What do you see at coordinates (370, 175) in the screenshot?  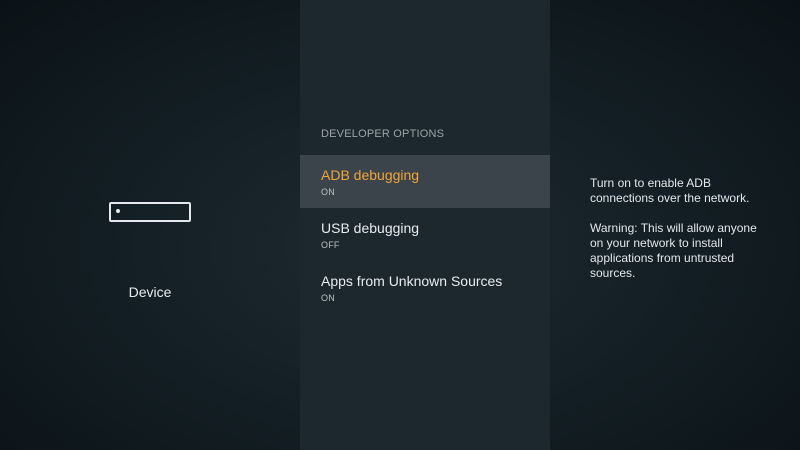 I see `menu-item-title: ADB debugging` at bounding box center [370, 175].